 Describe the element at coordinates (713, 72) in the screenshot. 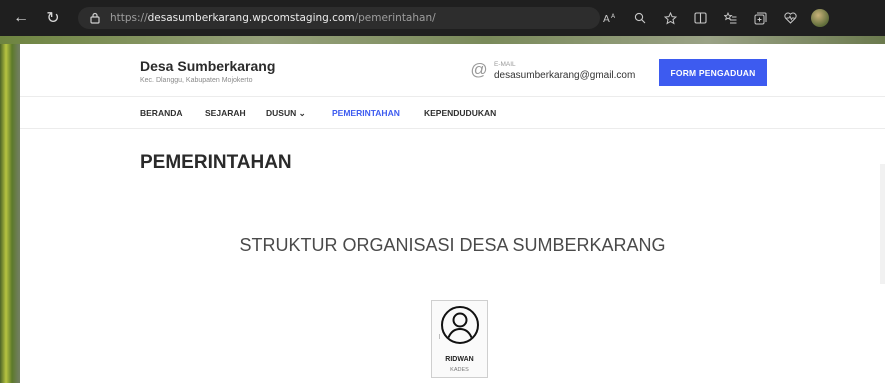

I see `form-pengaduan-button: FORM PENGADUAN` at that location.